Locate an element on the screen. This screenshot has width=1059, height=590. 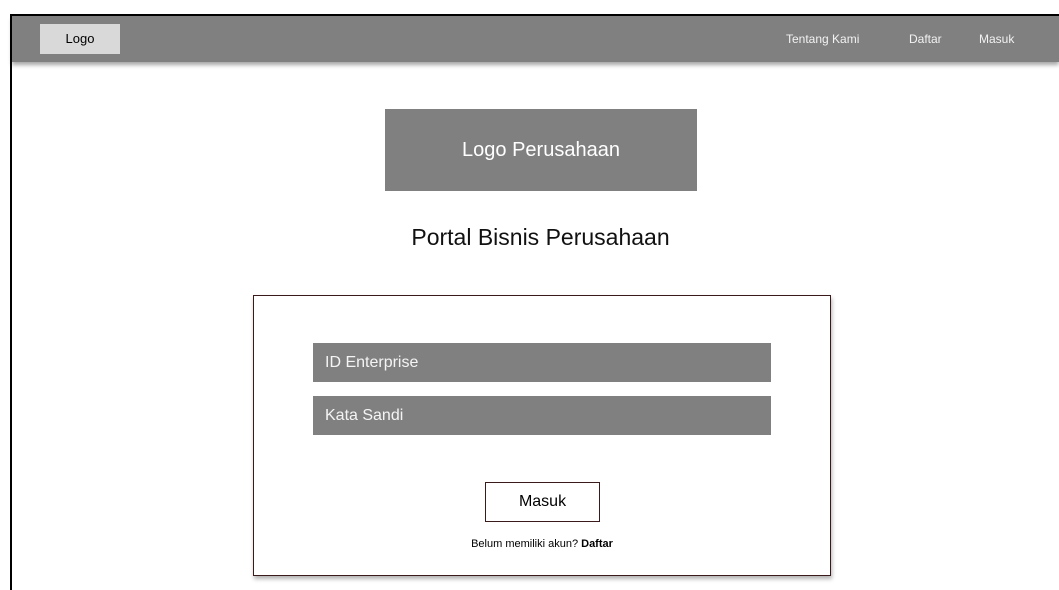
nav-link-tentang-kami: Tentang Kami is located at coordinates (822, 39).